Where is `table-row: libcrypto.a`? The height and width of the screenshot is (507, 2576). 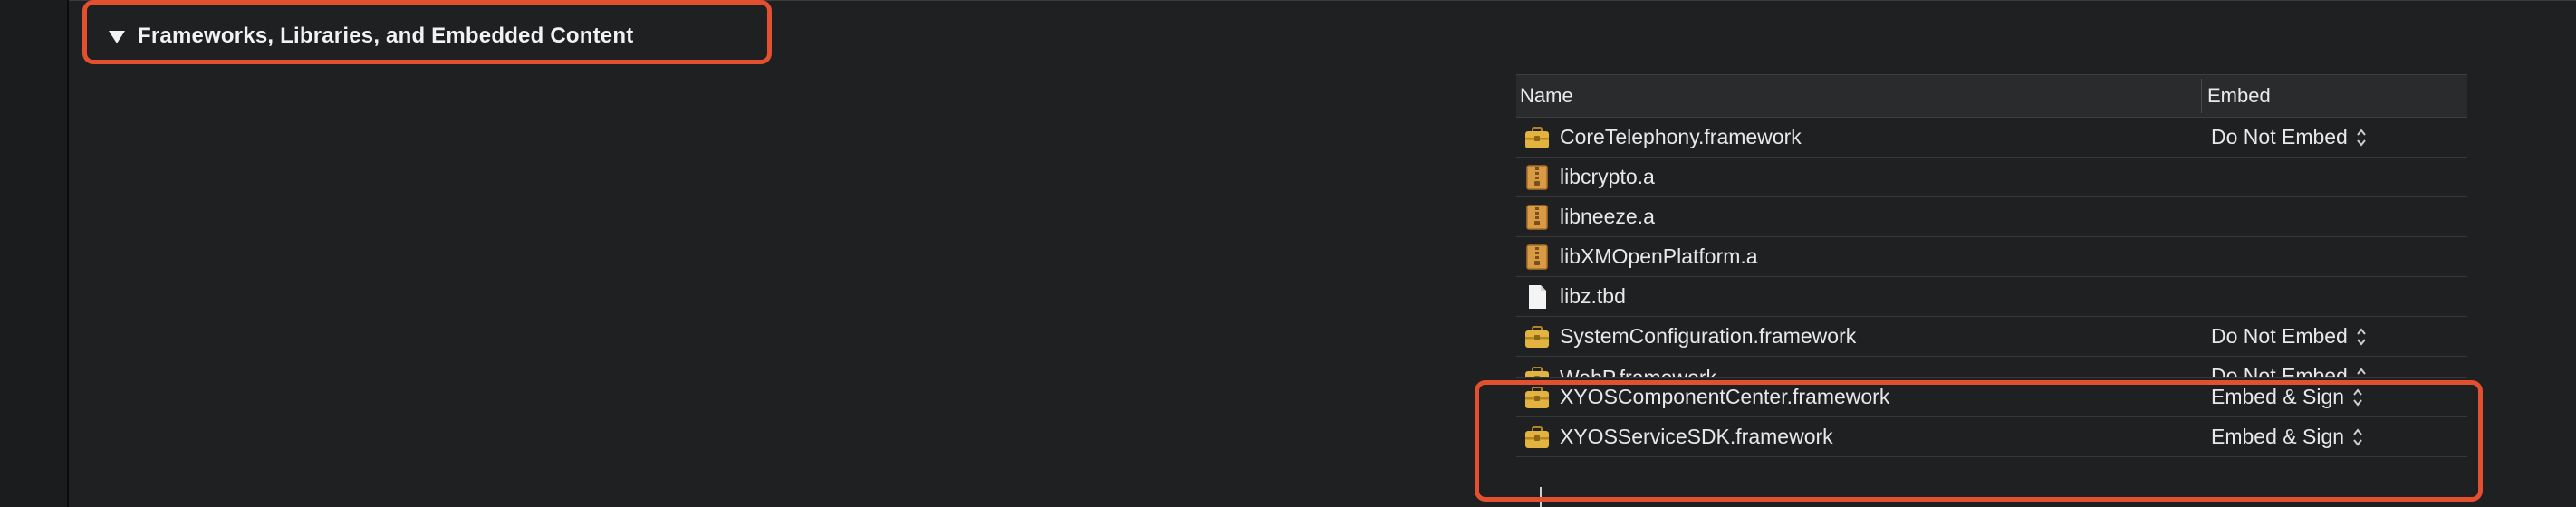 table-row: libcrypto.a is located at coordinates (1991, 177).